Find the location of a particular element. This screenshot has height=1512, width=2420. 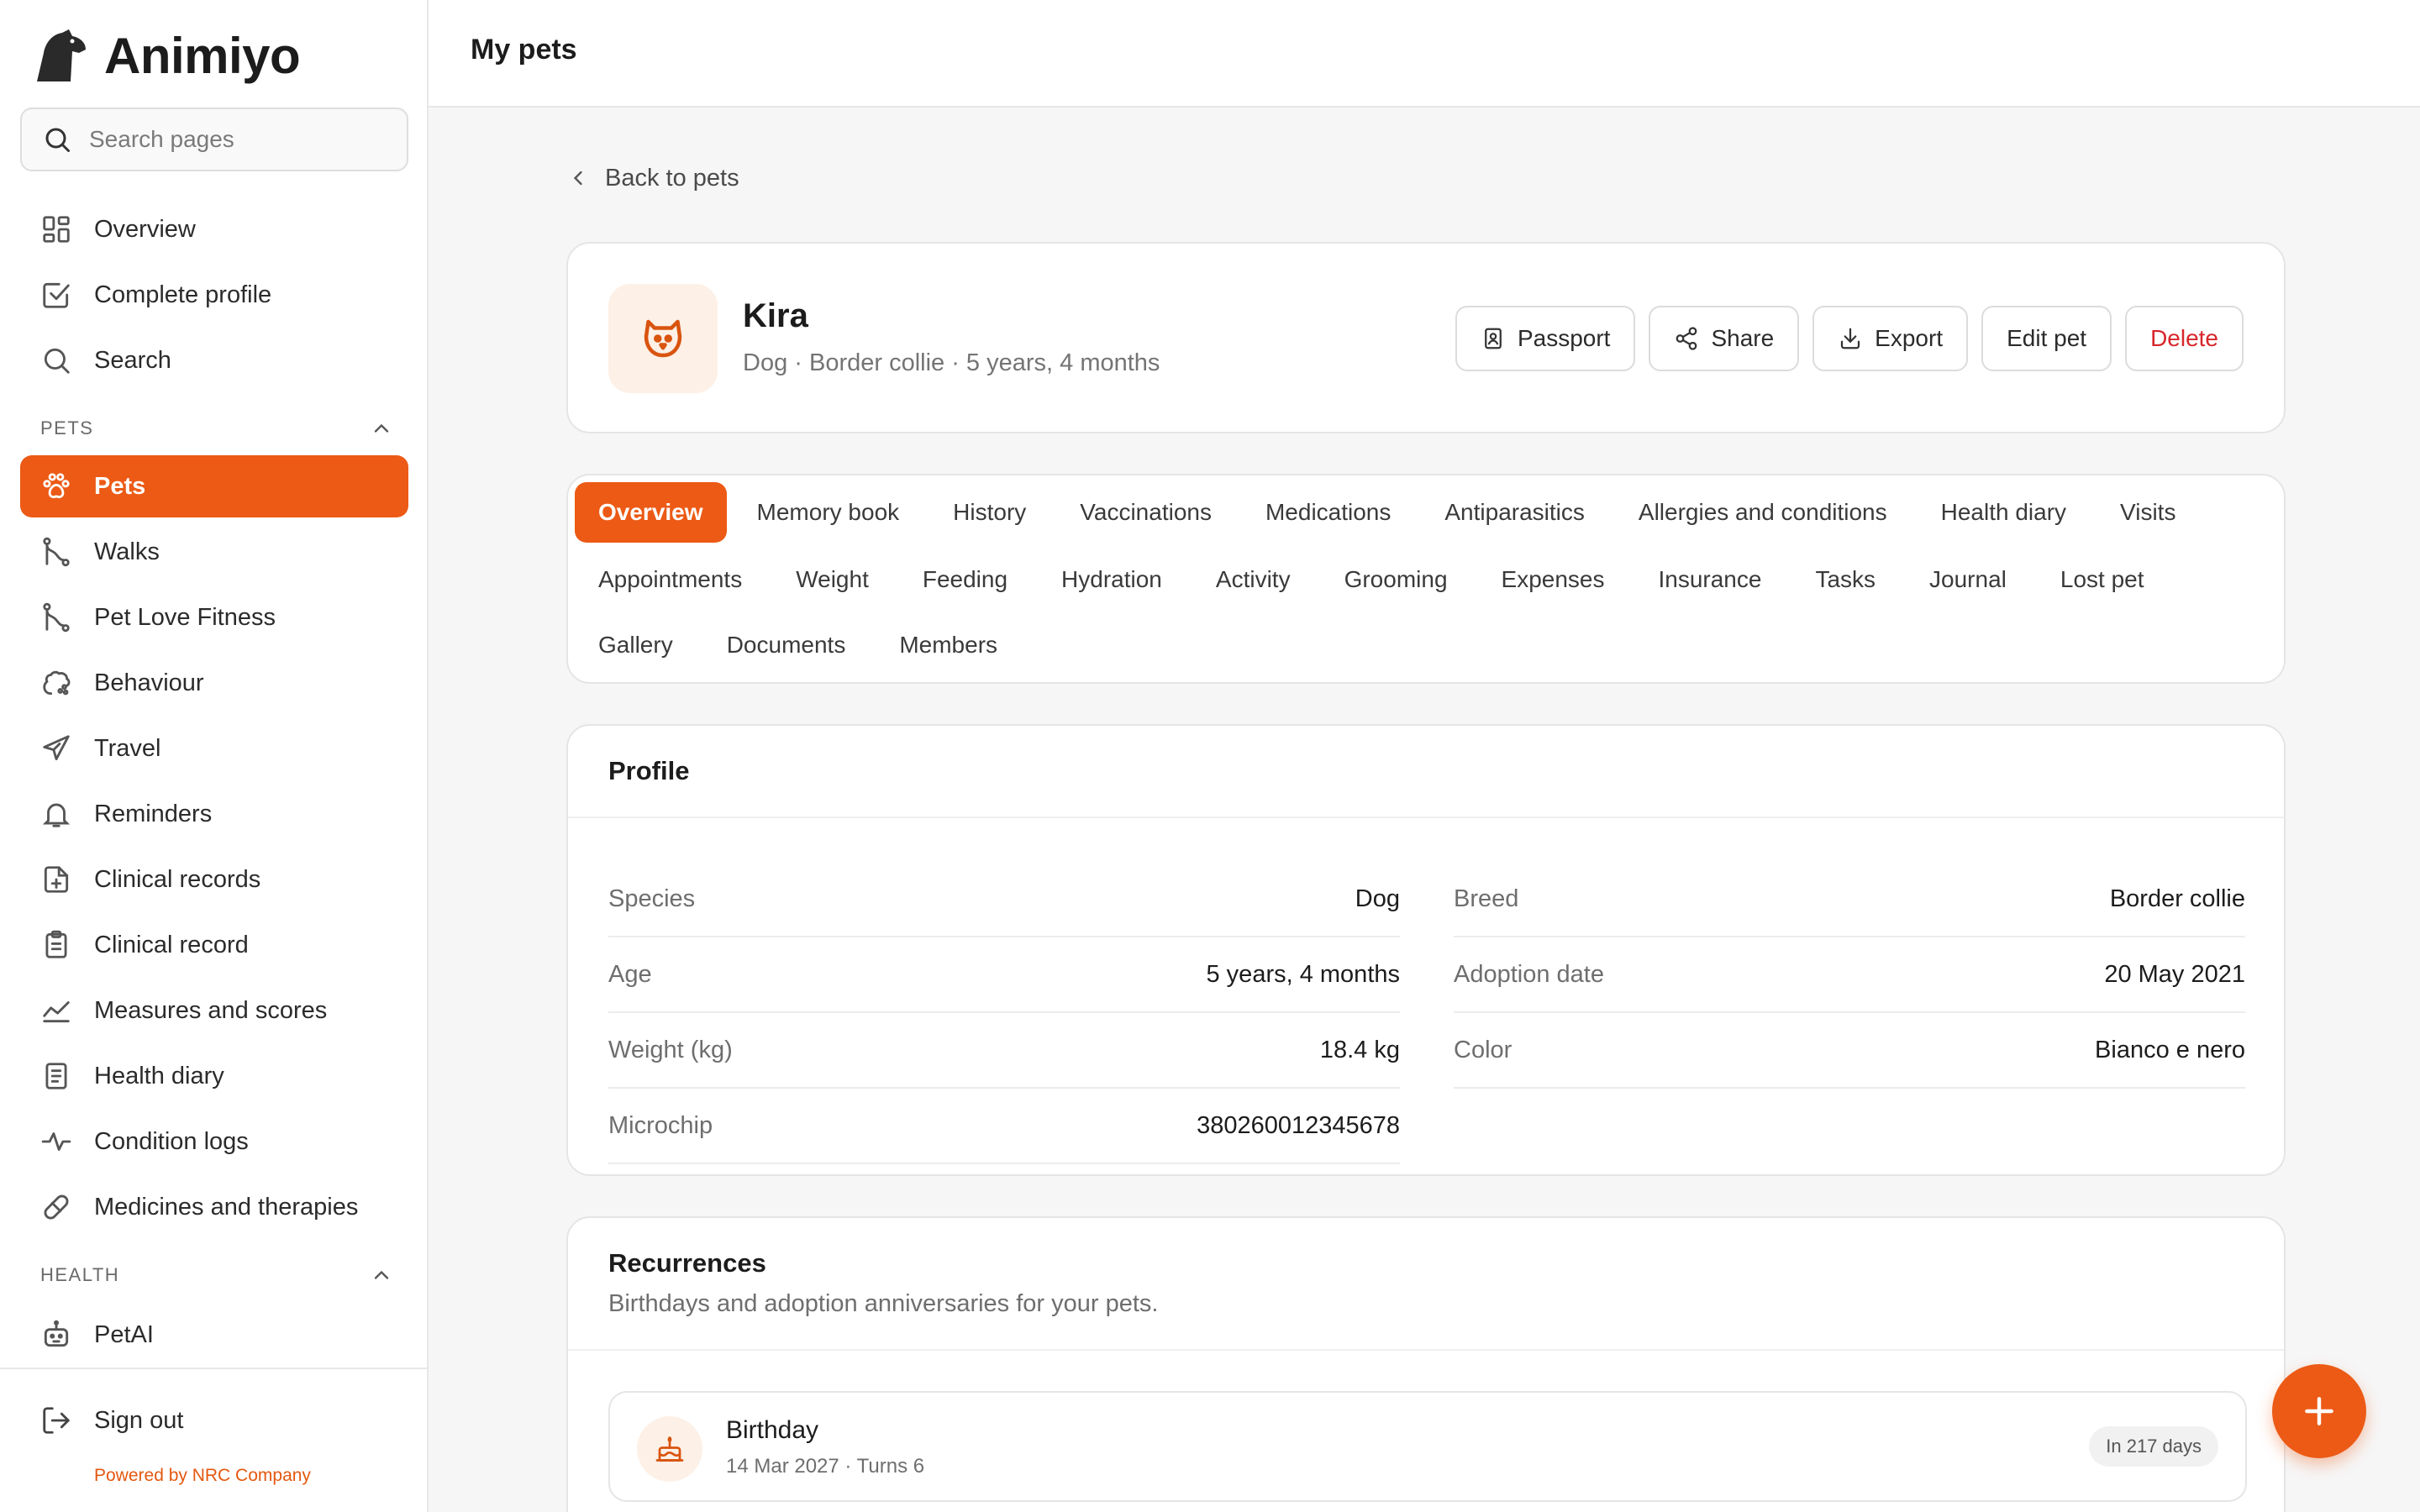

delete-label: Delete is located at coordinates (2184, 338).